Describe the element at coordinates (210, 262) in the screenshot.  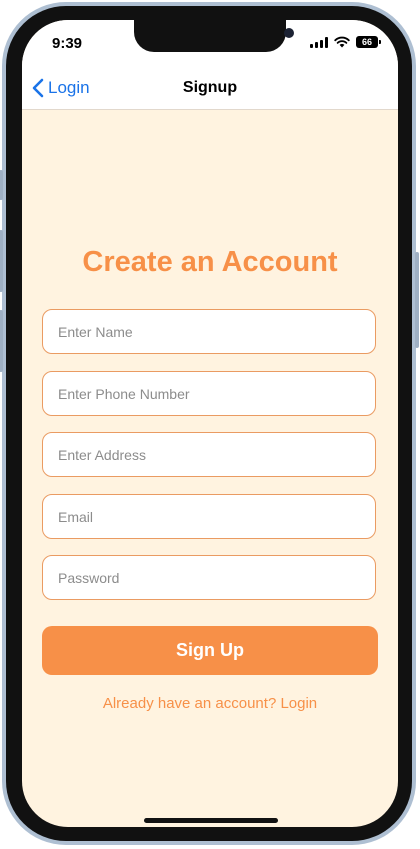
I see `page-title: Create an Account` at that location.